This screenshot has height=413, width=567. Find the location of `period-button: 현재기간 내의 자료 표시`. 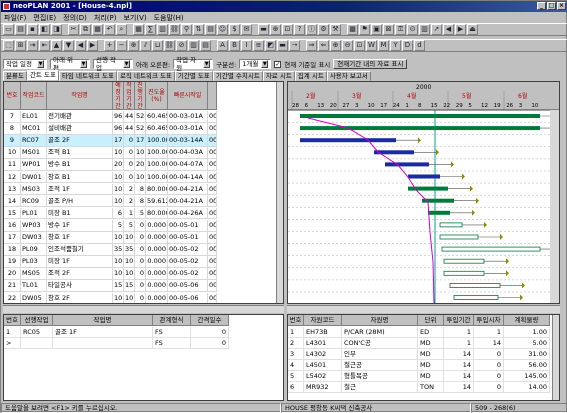

period-button: 현재기간 내의 자료 표시 is located at coordinates (370, 64).